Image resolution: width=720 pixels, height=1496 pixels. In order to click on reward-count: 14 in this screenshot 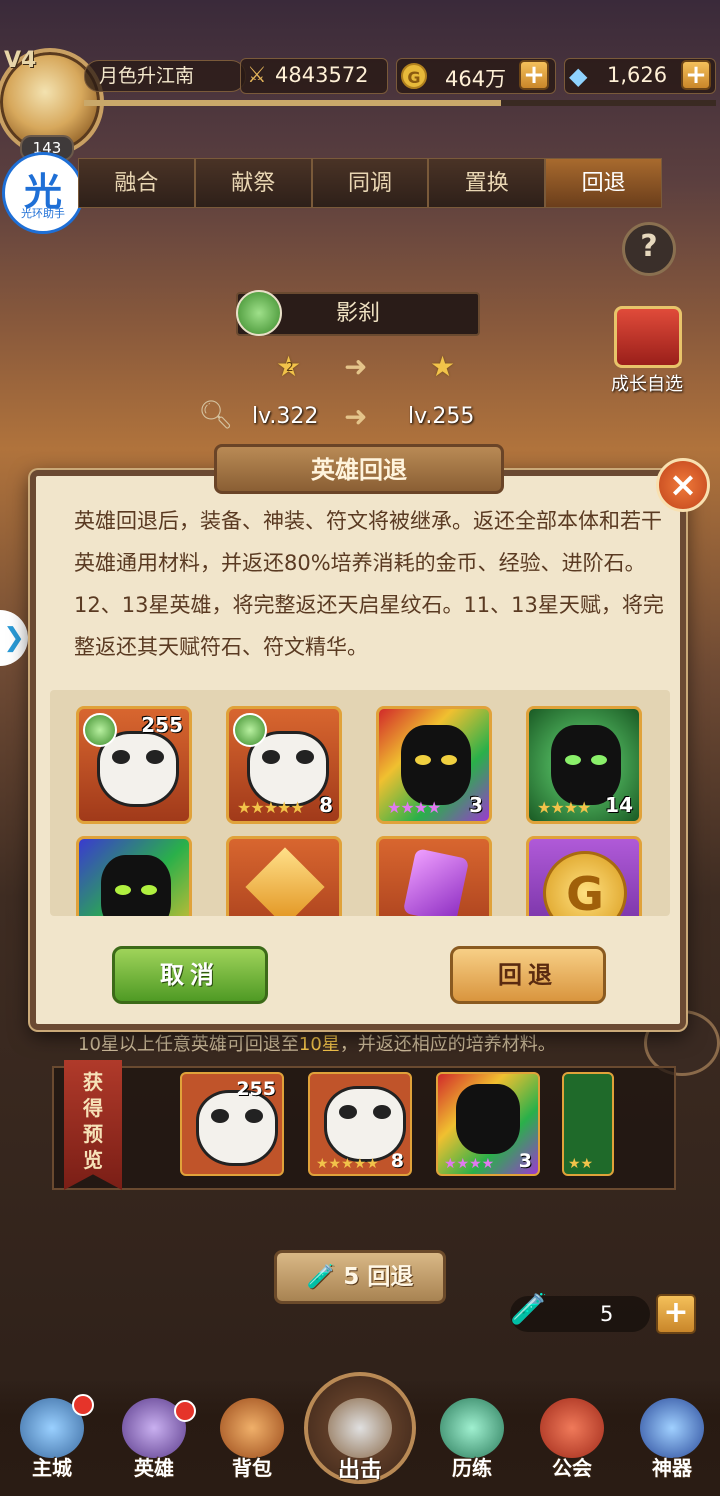, I will do `click(619, 805)`.